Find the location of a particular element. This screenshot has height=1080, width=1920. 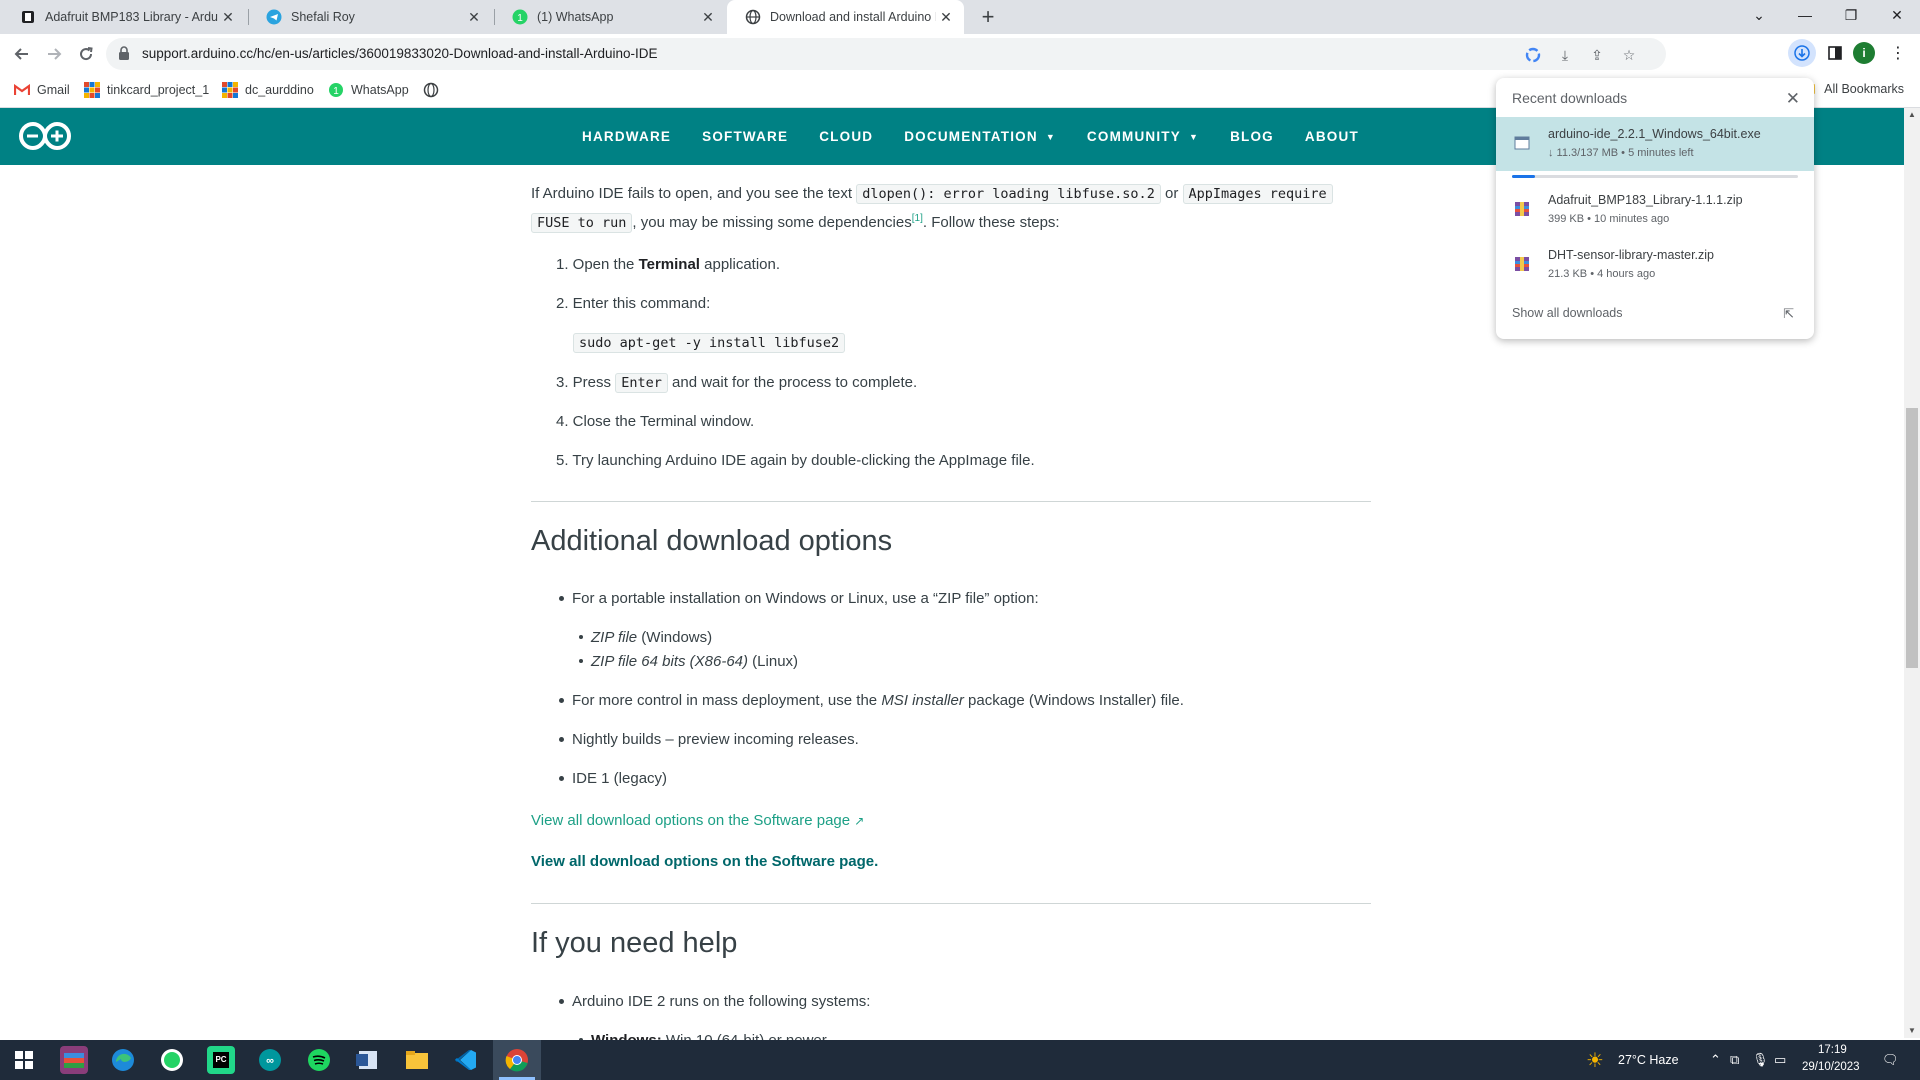

tab-search-icon: ⌄ is located at coordinates (1759, 15).